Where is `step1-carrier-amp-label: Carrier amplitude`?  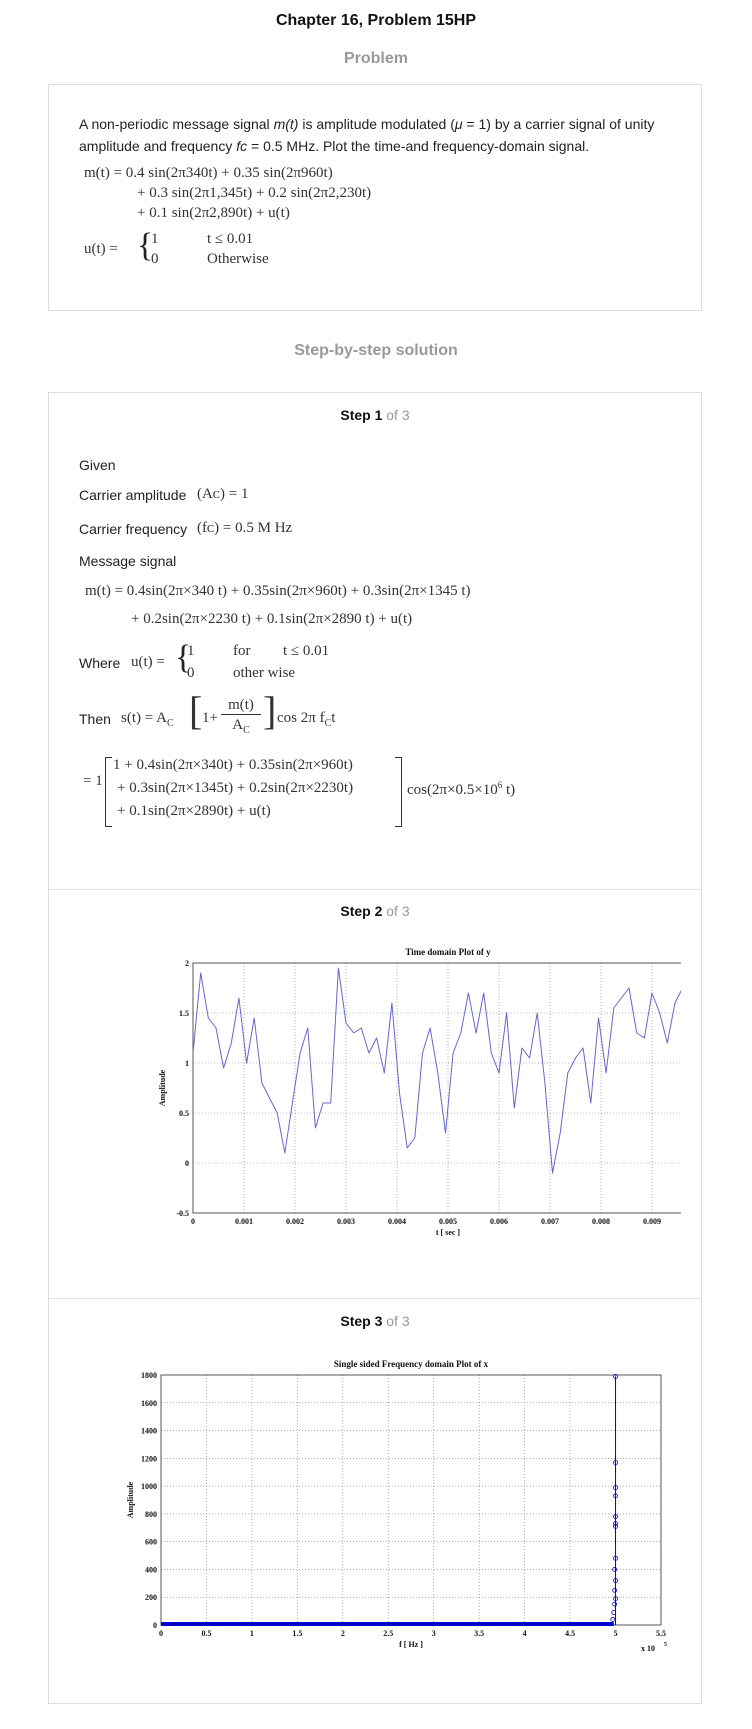 step1-carrier-amp-label: Carrier amplitude is located at coordinates (133, 495).